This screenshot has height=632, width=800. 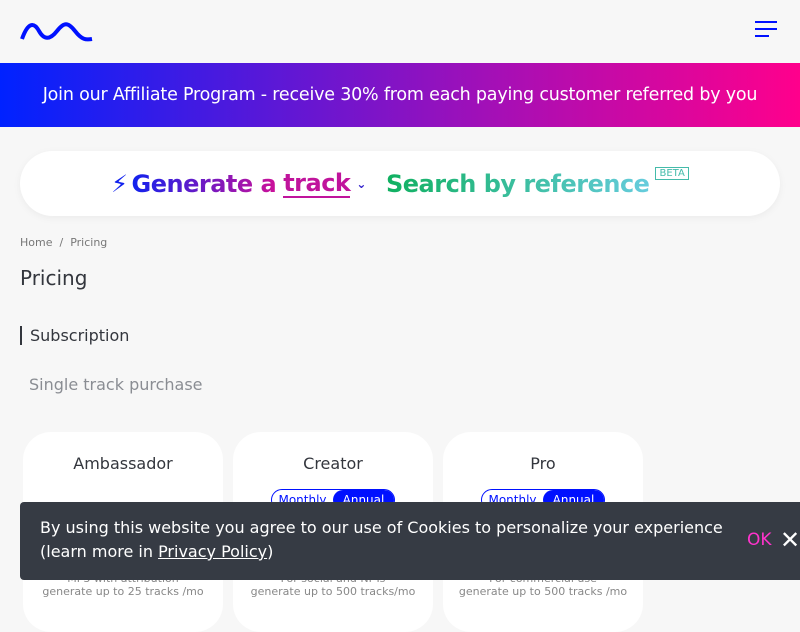 What do you see at coordinates (766, 31) in the screenshot?
I see `hamburger-menu-icon` at bounding box center [766, 31].